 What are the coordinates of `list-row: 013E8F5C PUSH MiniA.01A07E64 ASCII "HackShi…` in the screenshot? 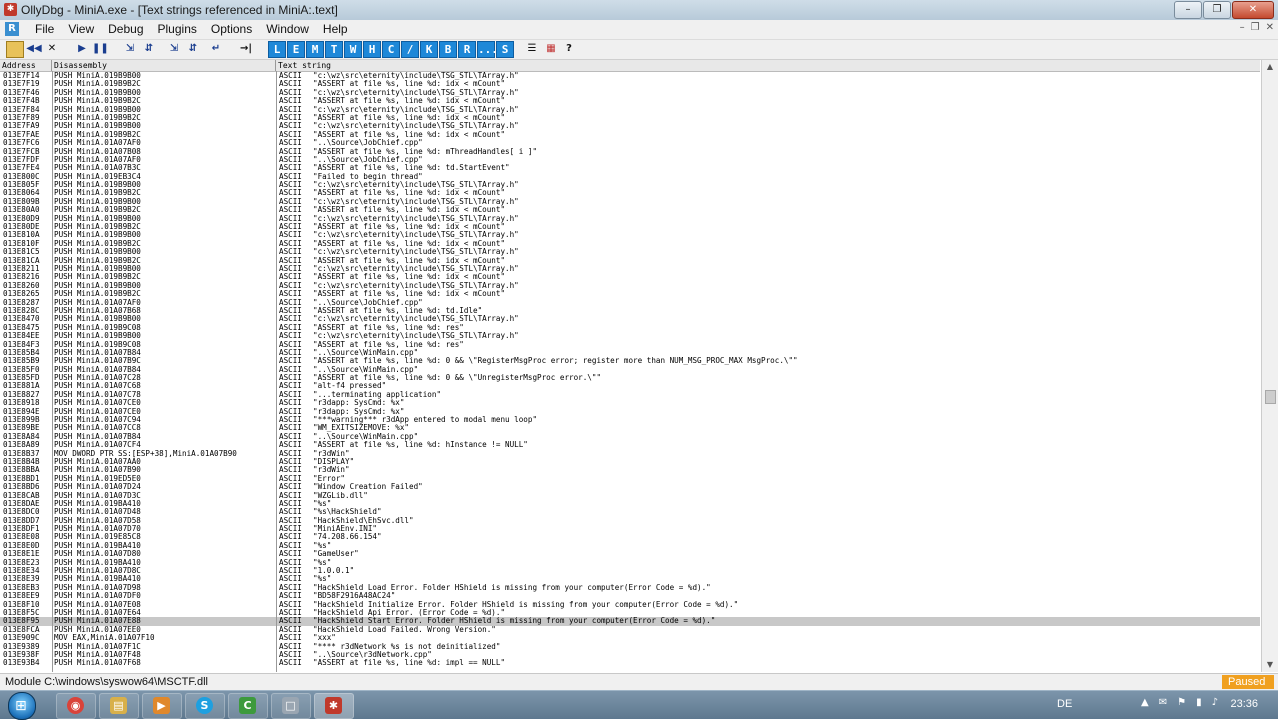 It's located at (630, 613).